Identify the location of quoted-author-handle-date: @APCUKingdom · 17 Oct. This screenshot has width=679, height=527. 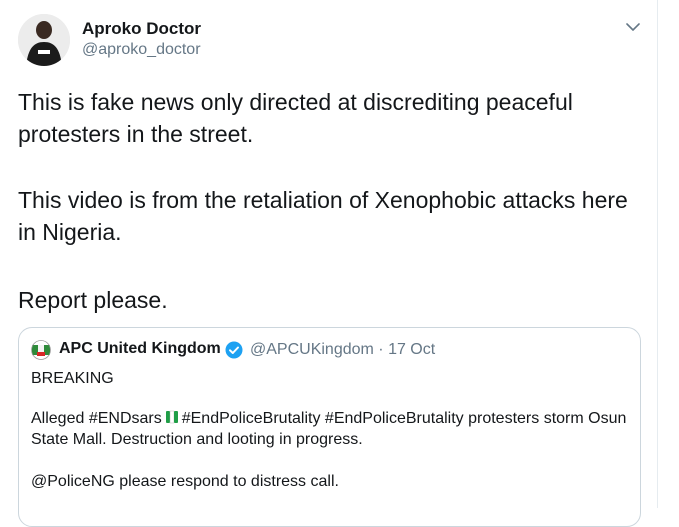
(342, 350).